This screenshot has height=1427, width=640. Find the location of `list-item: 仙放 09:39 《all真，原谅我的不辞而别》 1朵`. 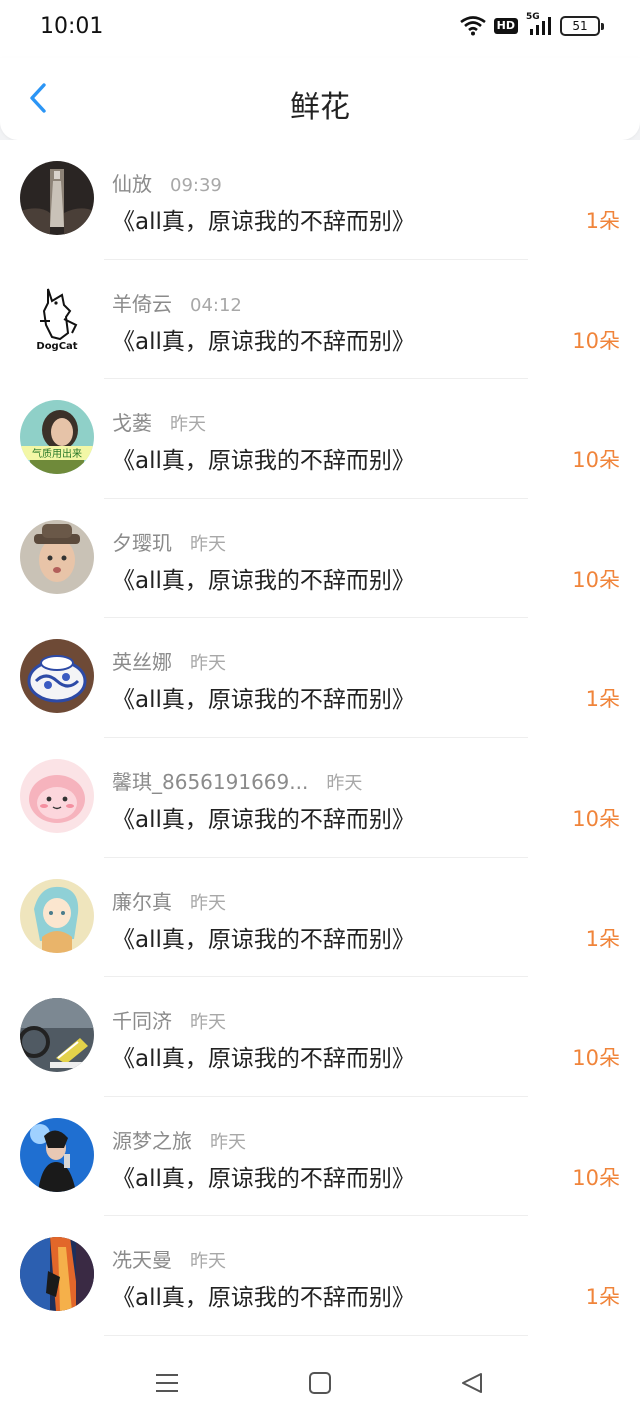

list-item: 仙放 09:39 《all真，原谅我的不辞而别》 1朵 is located at coordinates (320, 200).